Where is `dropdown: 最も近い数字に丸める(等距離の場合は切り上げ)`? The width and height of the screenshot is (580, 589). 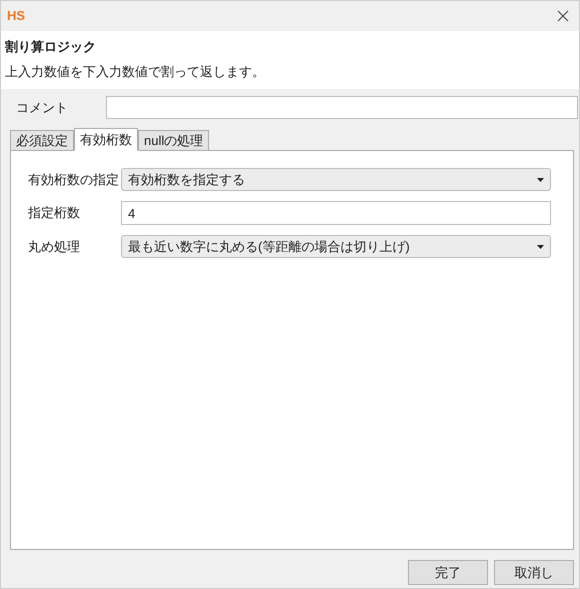 dropdown: 最も近い数字に丸める(等距離の場合は切り上げ) is located at coordinates (336, 246).